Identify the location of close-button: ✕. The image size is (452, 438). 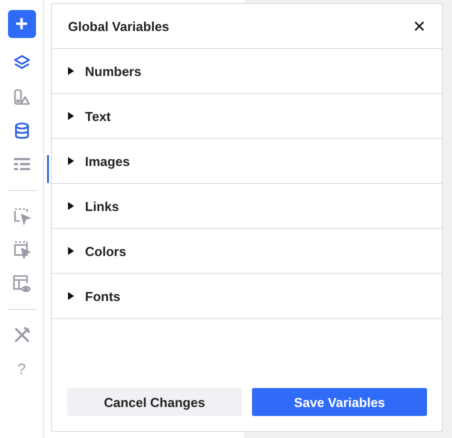
(419, 26).